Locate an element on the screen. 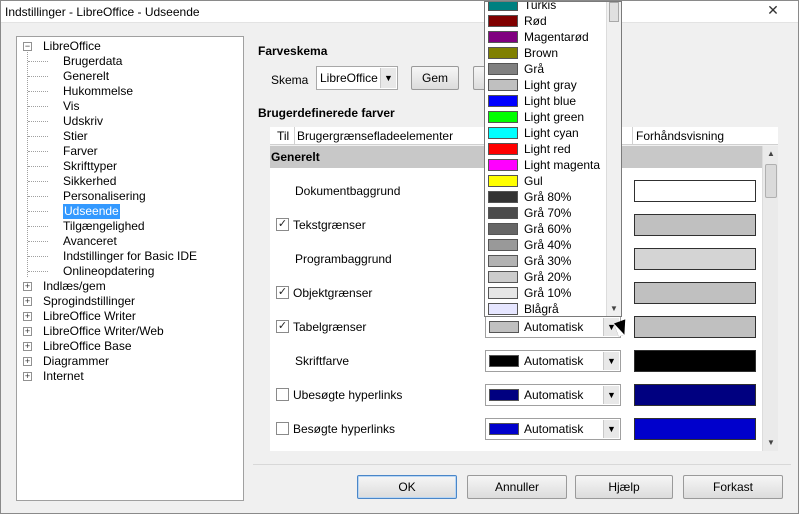 Image resolution: width=799 pixels, height=514 pixels. help-button: Hjælp is located at coordinates (624, 487).